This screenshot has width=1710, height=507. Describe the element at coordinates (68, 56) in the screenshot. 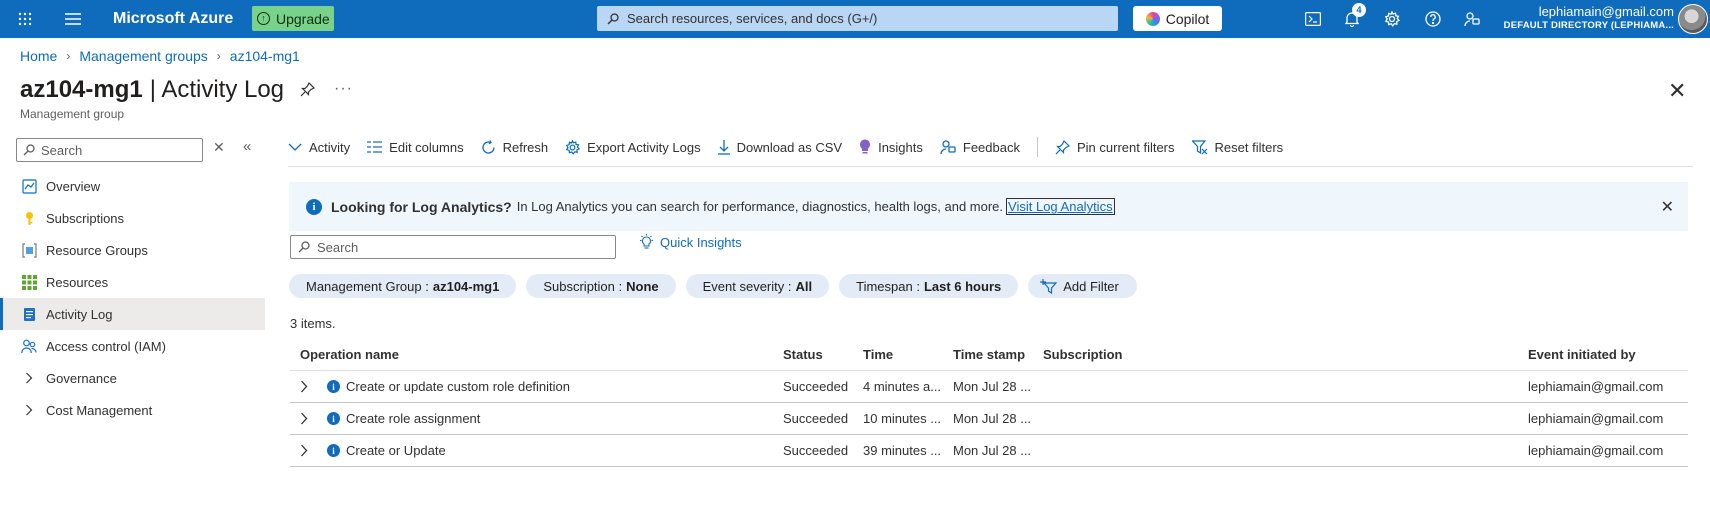

I see `chevron-right-icon: ›` at that location.